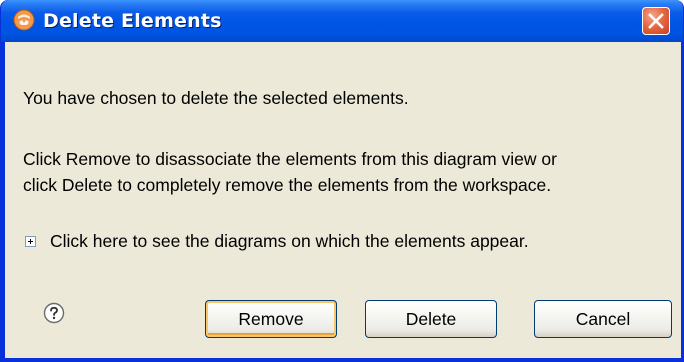  I want to click on plus-box-icon, so click(30, 241).